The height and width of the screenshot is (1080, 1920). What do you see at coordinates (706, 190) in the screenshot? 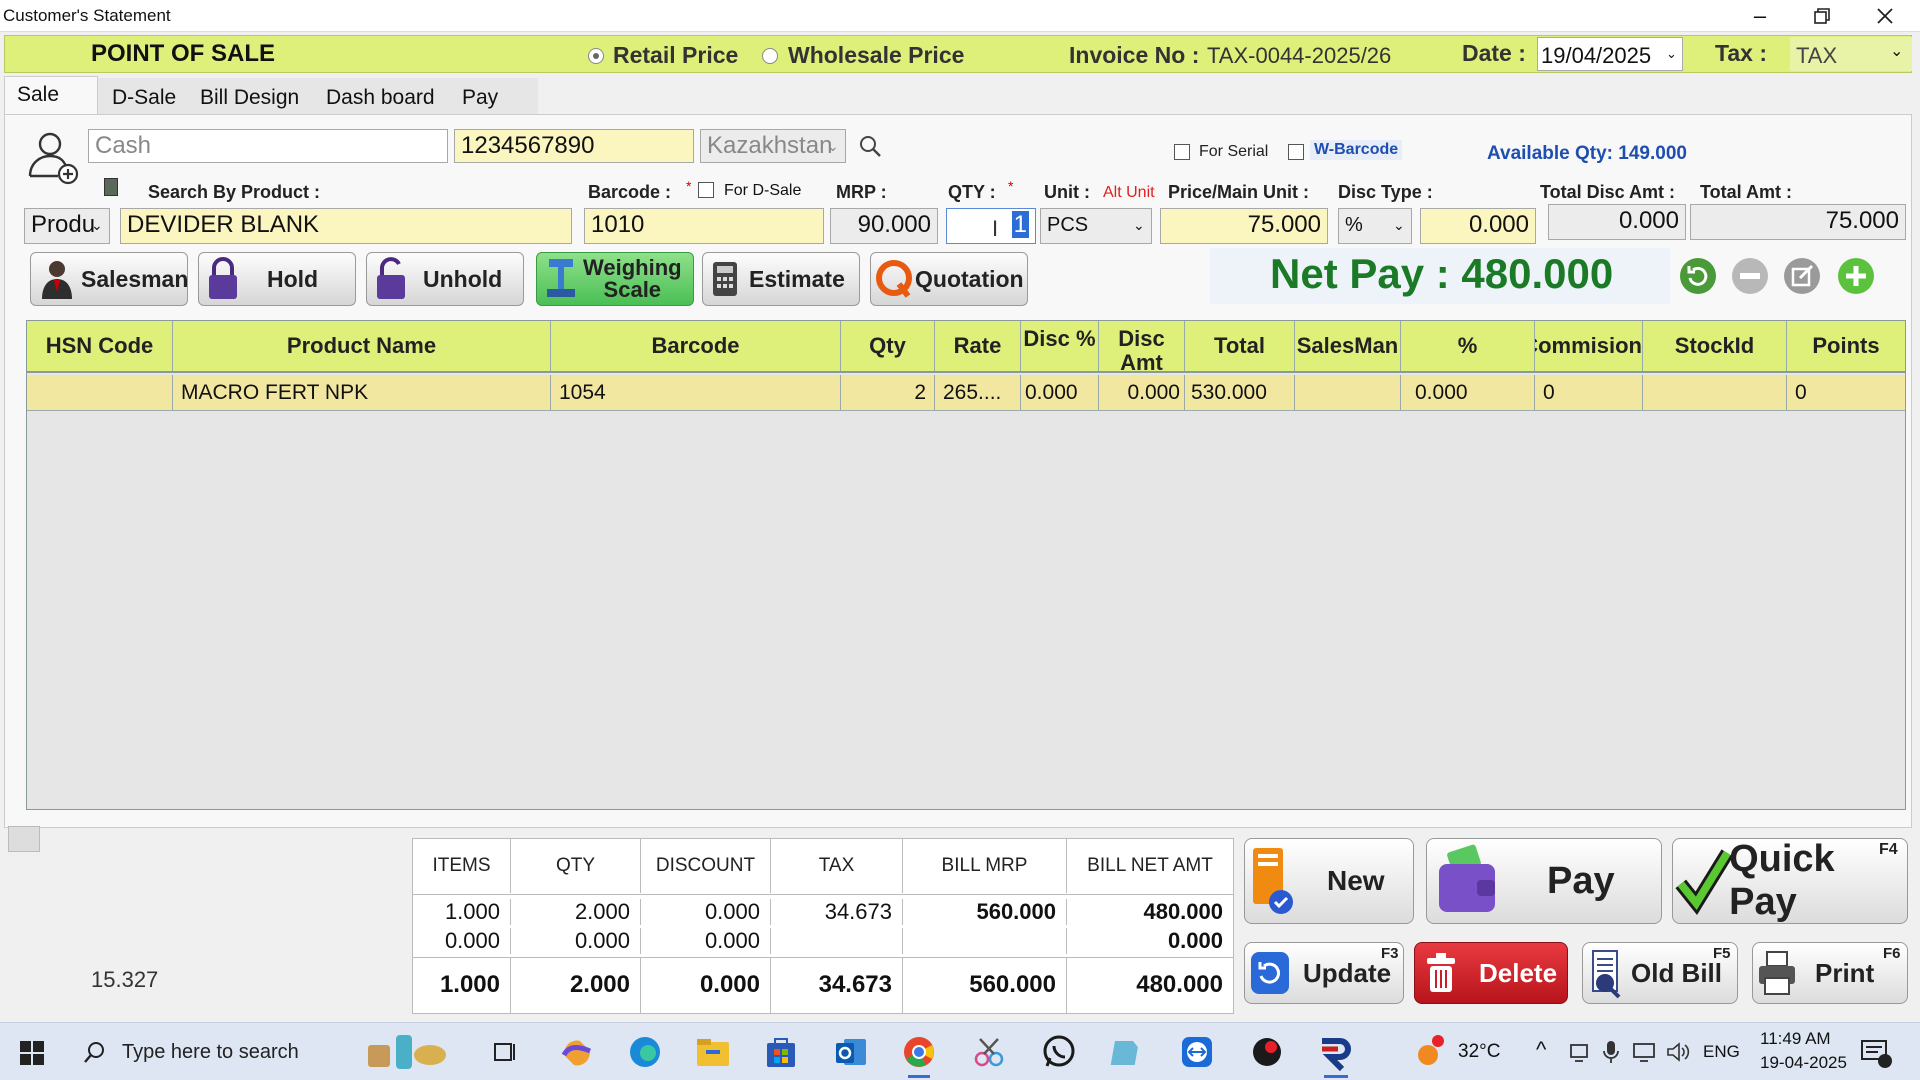
I see `for-dsale-checkbox` at bounding box center [706, 190].